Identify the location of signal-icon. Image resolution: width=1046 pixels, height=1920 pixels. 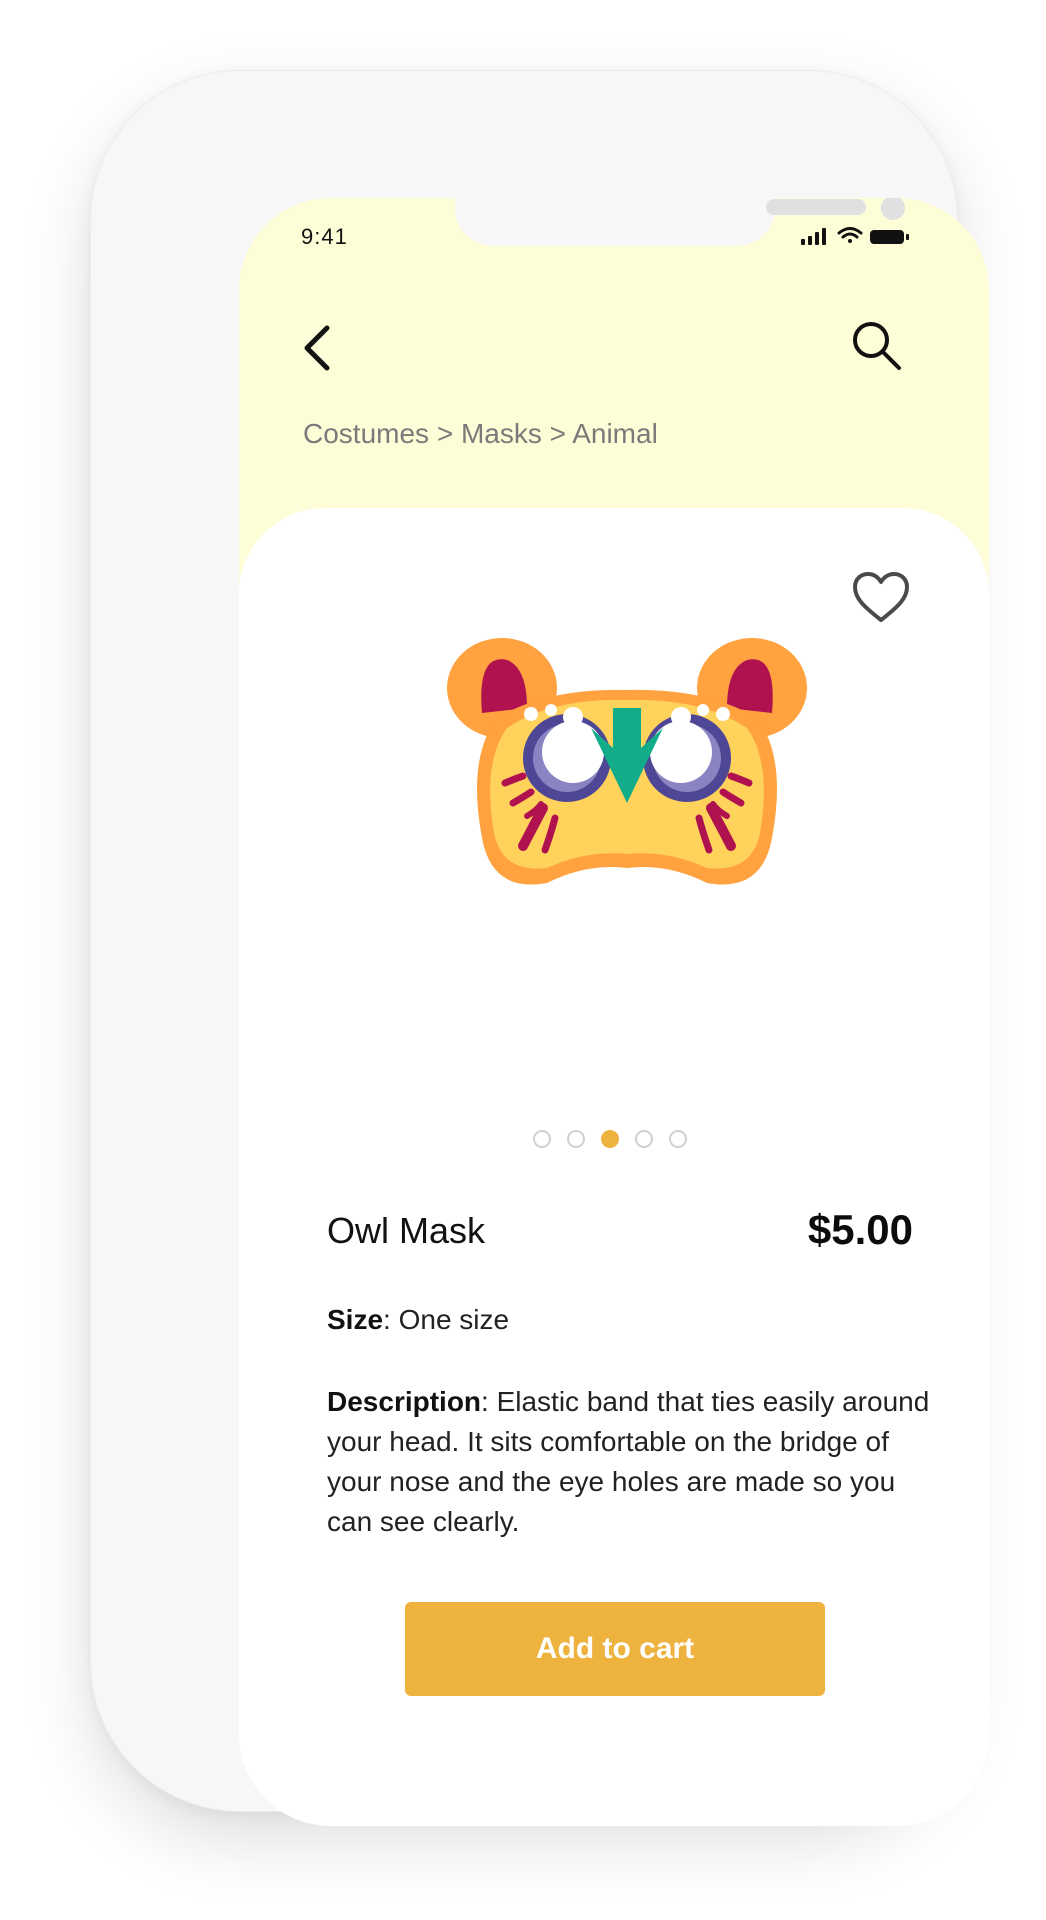
(813, 236).